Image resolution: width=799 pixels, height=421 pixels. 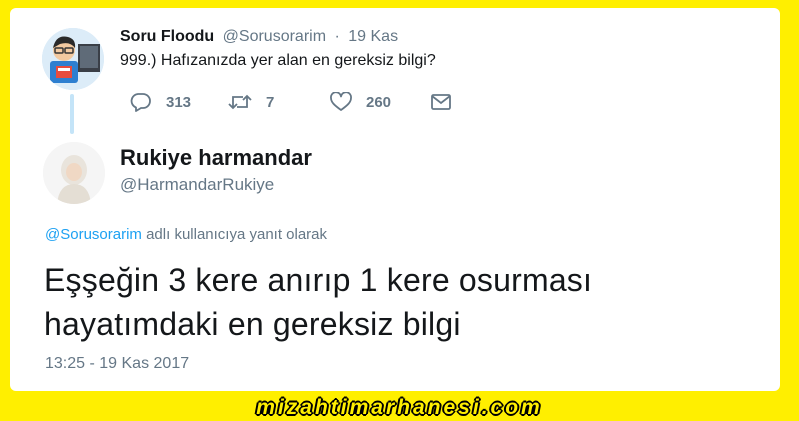 I want to click on reply-mention-link: @Sorusorarim, so click(x=93, y=234).